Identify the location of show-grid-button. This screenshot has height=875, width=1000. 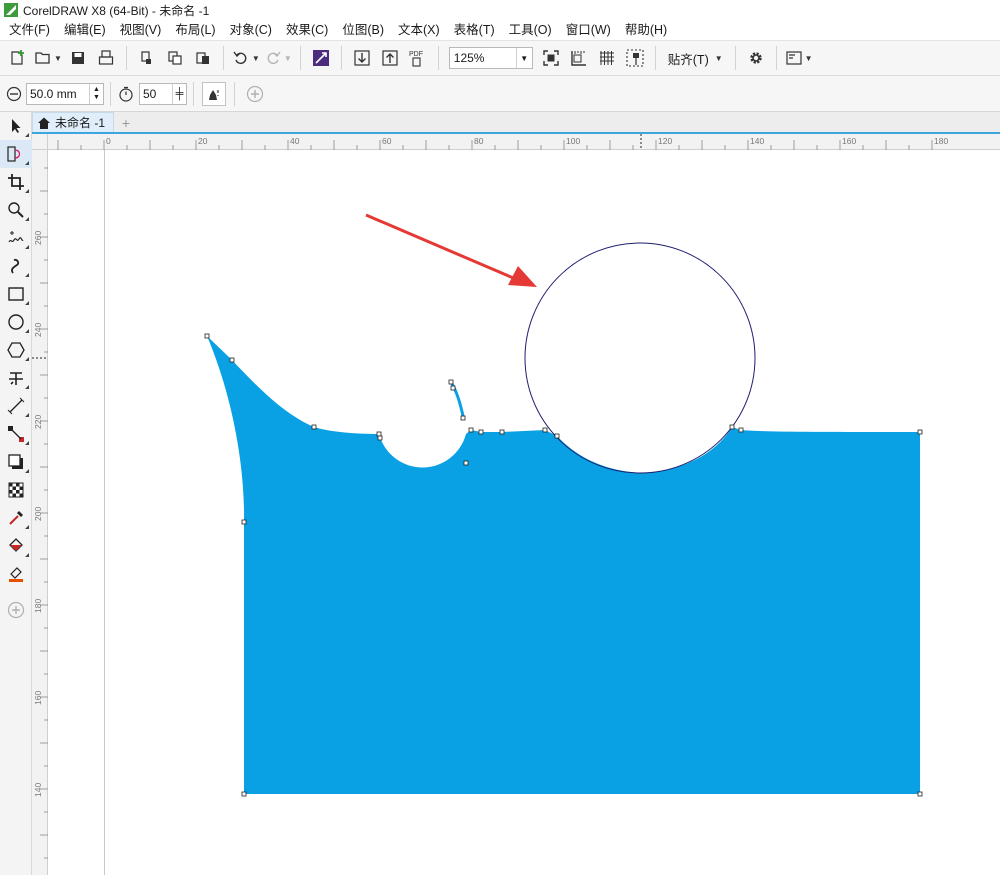
(607, 58).